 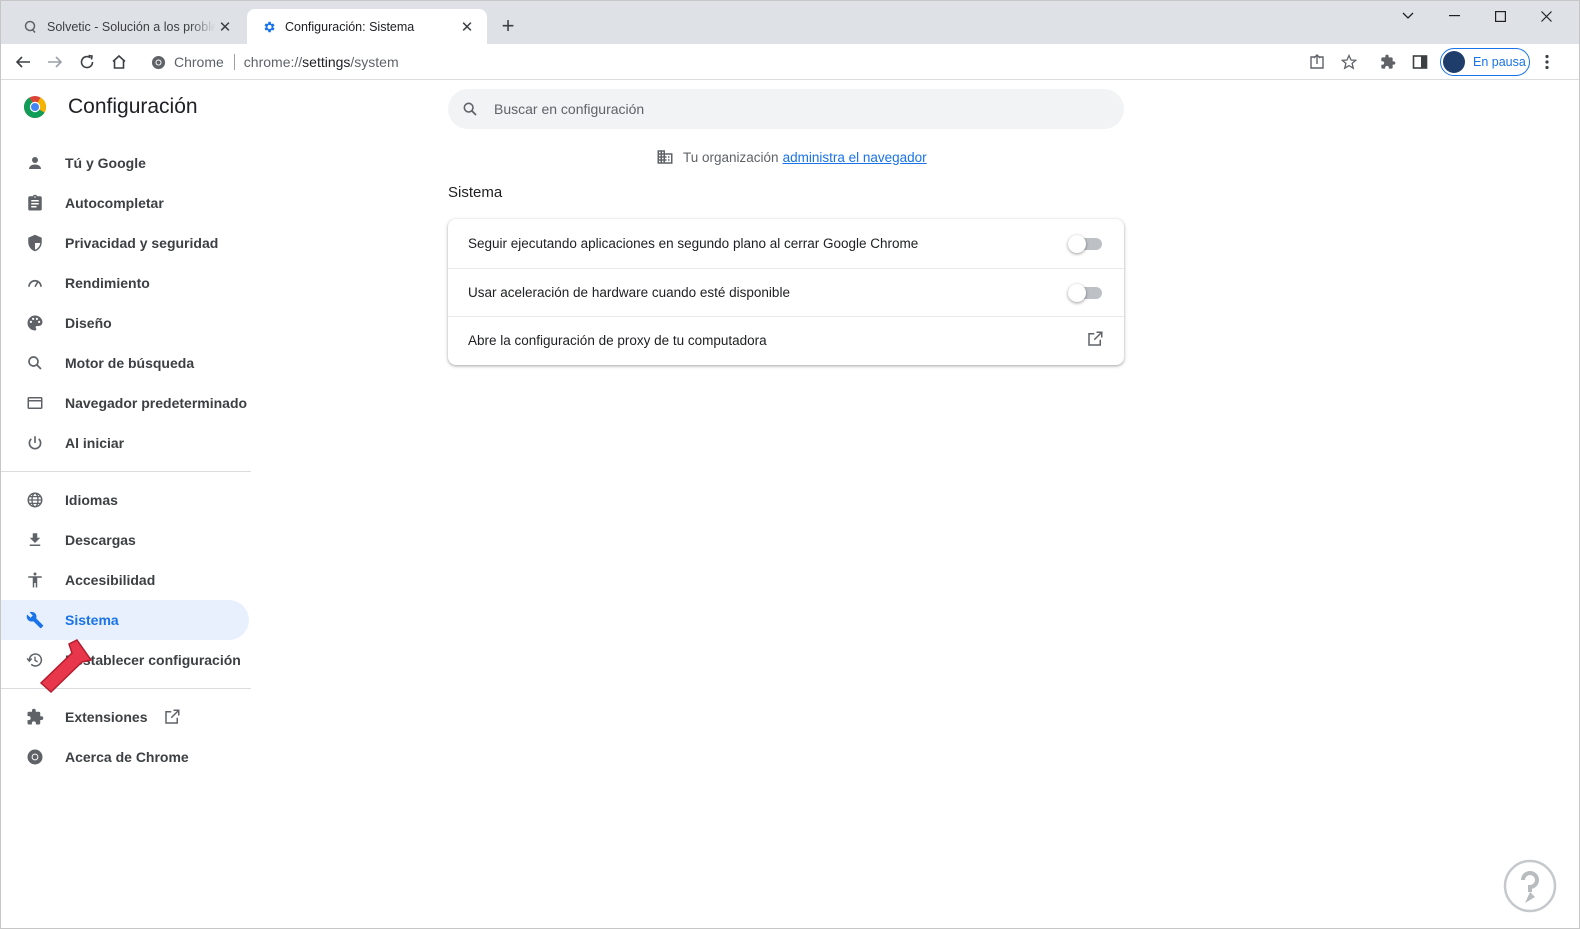 I want to click on sidebar-item-downloads: Descargas, so click(x=126, y=540).